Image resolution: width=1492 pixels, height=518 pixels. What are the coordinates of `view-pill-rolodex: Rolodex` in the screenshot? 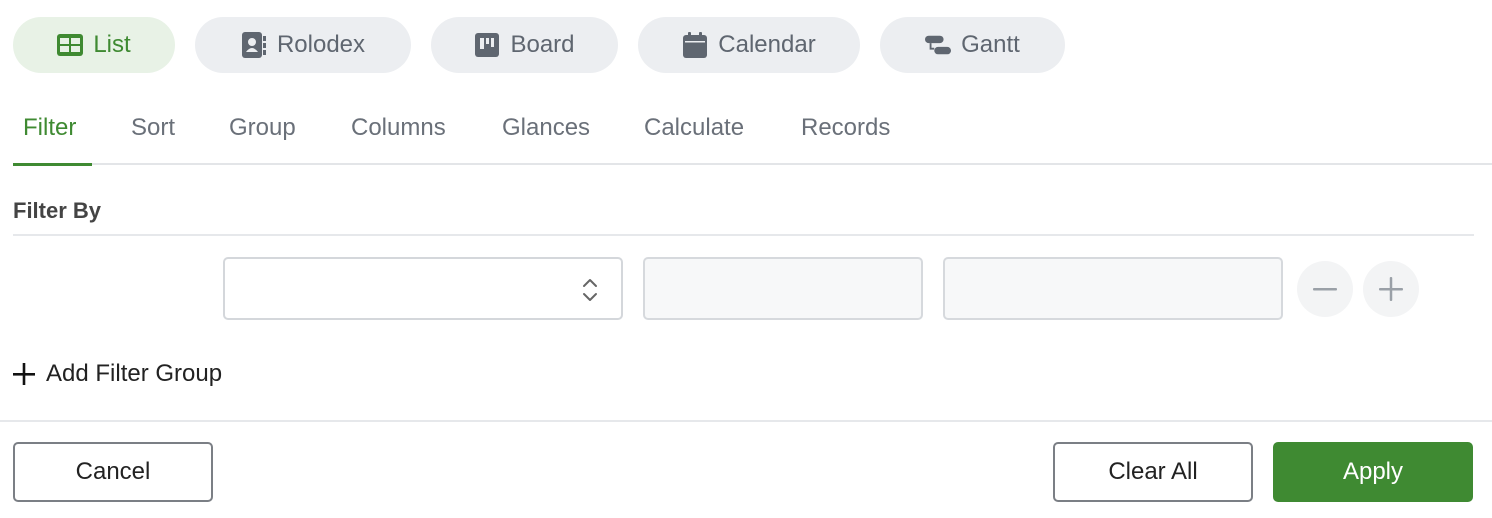 It's located at (303, 45).